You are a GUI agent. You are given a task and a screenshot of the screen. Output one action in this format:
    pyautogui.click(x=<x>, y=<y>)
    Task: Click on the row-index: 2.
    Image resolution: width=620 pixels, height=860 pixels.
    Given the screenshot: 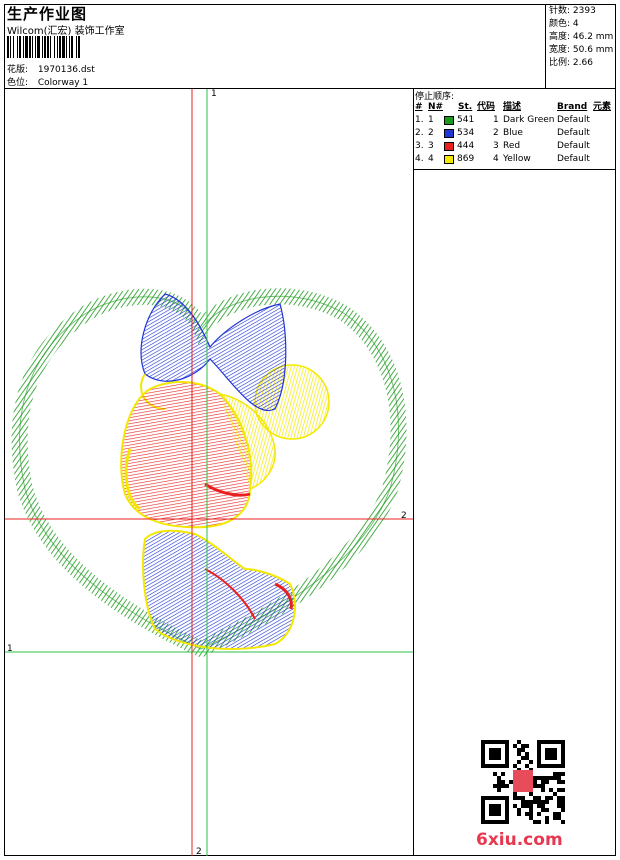 What is the action you would take?
    pyautogui.click(x=419, y=133)
    